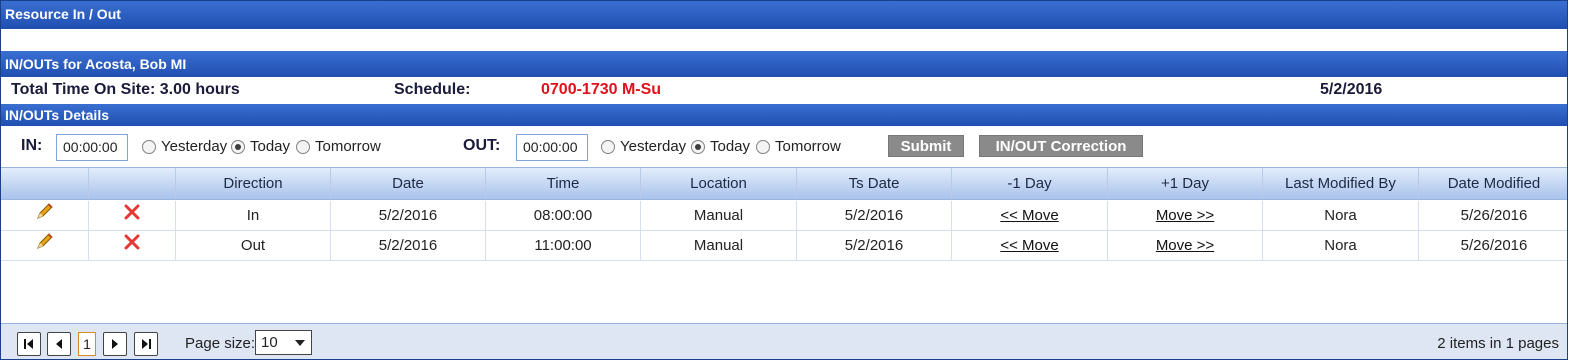 The width and height of the screenshot is (1575, 362). I want to click on column-header-location: Location, so click(719, 183).